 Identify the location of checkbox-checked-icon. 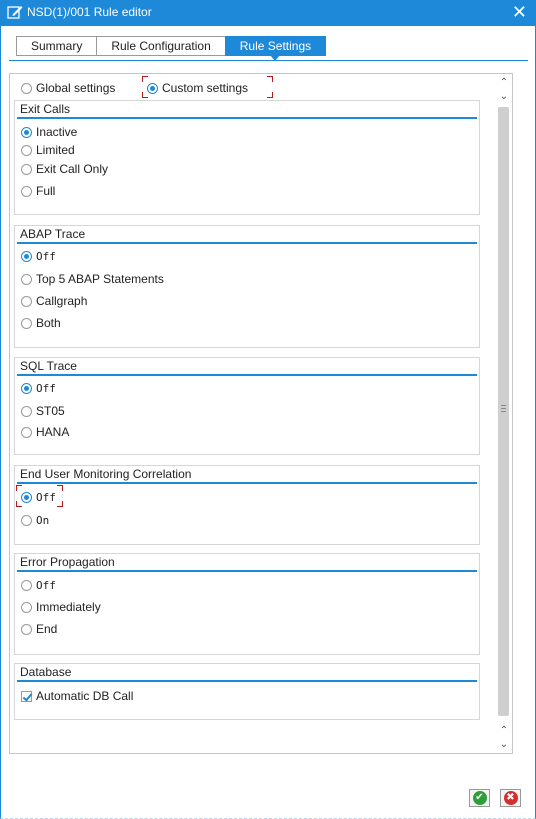
(26, 696).